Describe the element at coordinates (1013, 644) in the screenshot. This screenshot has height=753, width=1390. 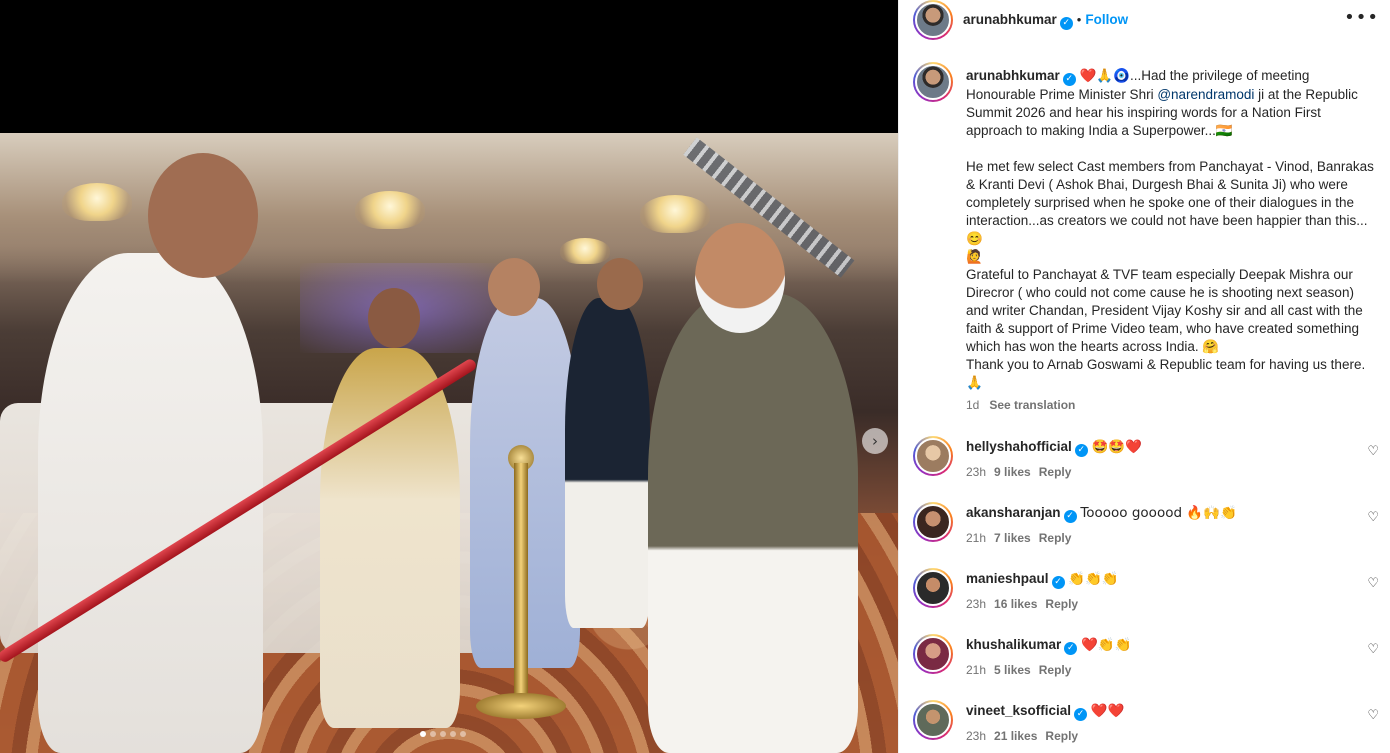
I see `comment-username: khushalikumar` at that location.